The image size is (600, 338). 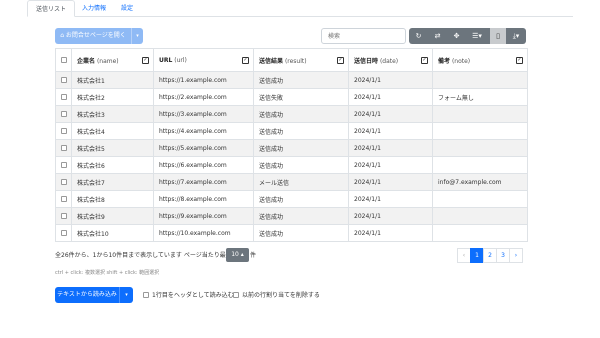 What do you see at coordinates (301, 97) in the screenshot?
I see `result-cell: 送信失敗` at bounding box center [301, 97].